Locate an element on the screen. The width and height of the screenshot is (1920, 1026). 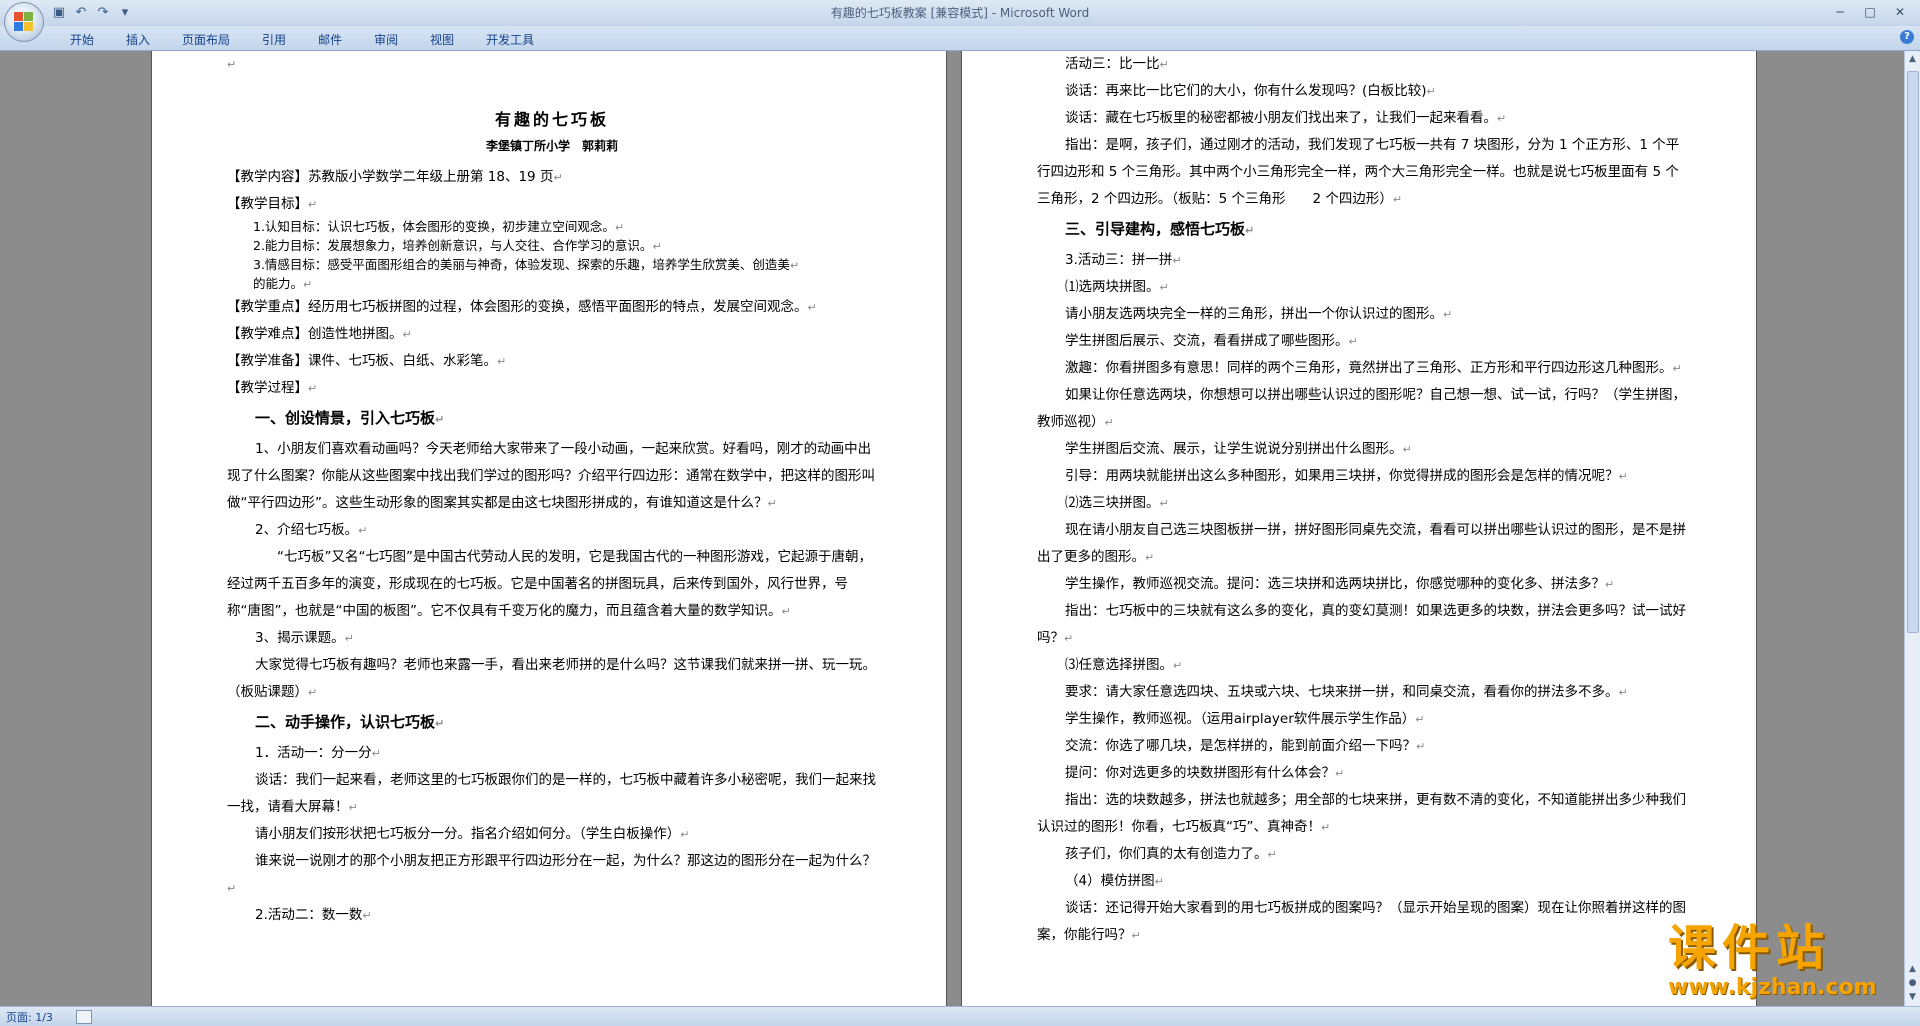
ribbon-tab: 开始 is located at coordinates (82, 39).